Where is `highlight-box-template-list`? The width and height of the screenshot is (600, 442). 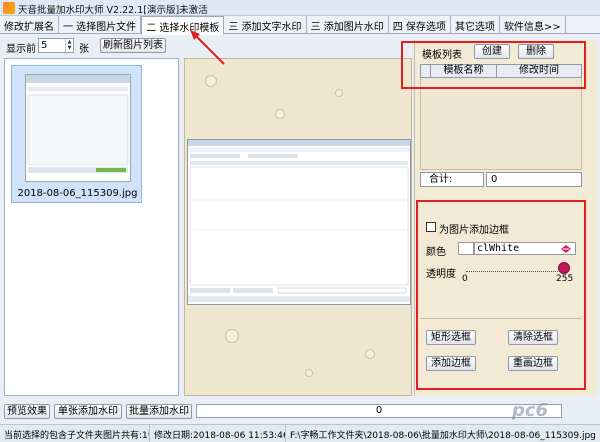
highlight-box-template-list is located at coordinates (493, 65).